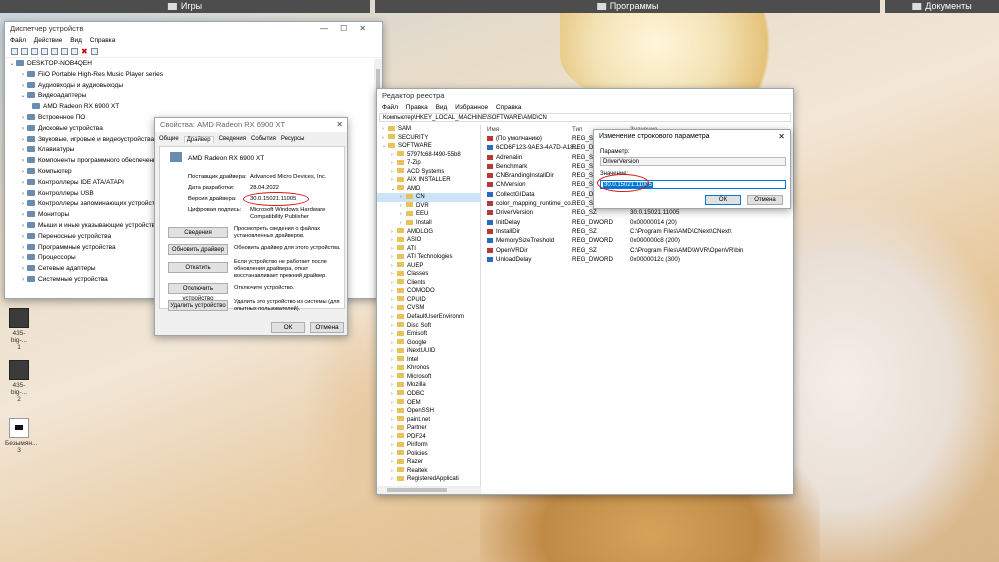 The height and width of the screenshot is (562, 999). What do you see at coordinates (428, 257) in the screenshot?
I see `registry-key: › ATI Technologies` at bounding box center [428, 257].